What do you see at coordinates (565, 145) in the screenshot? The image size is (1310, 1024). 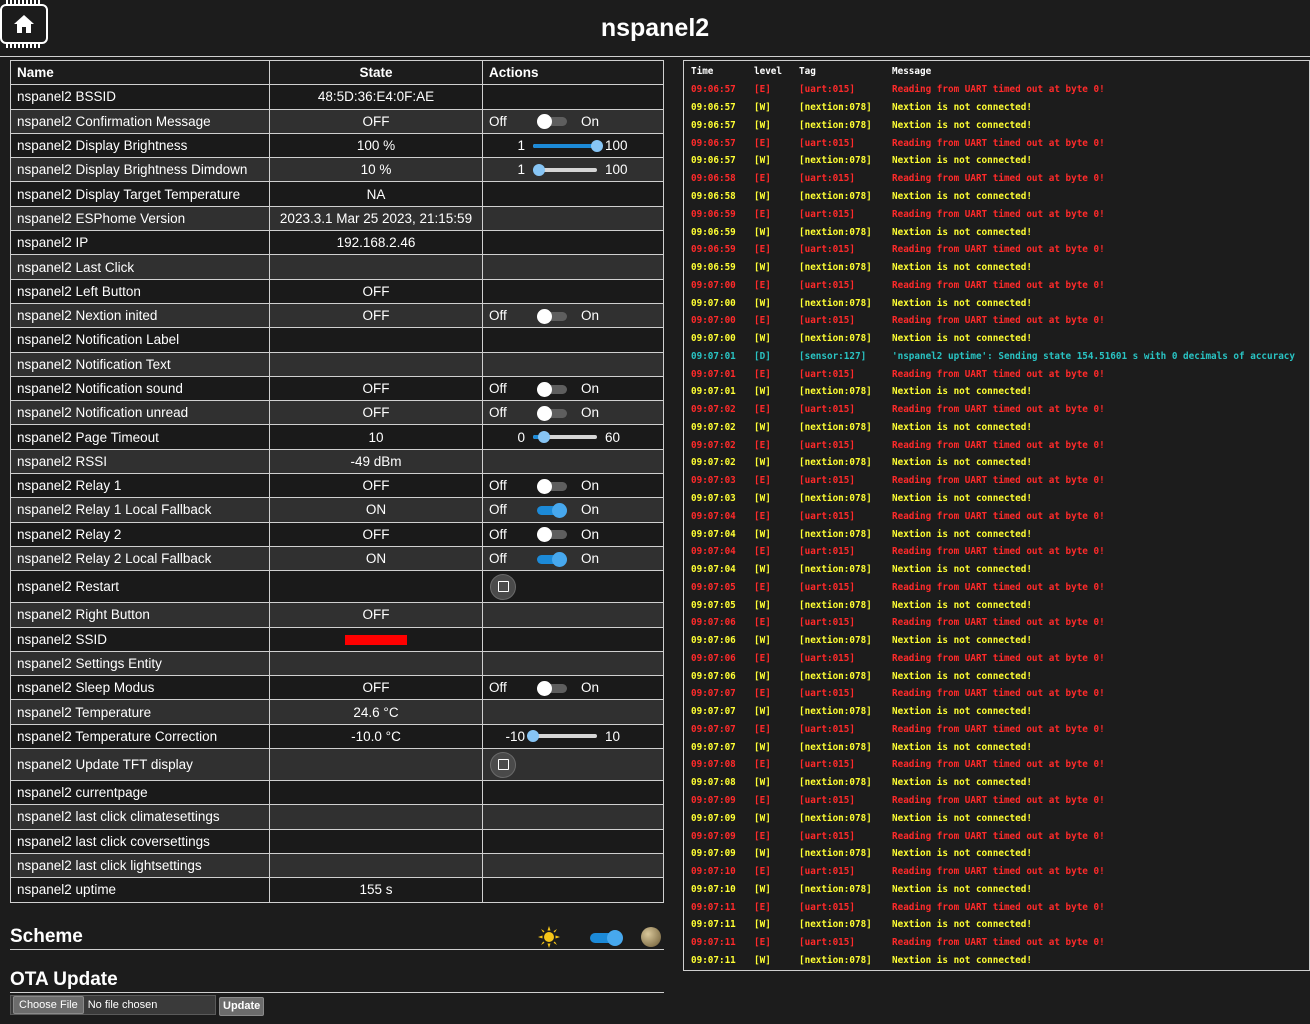 I see `slider-fill` at bounding box center [565, 145].